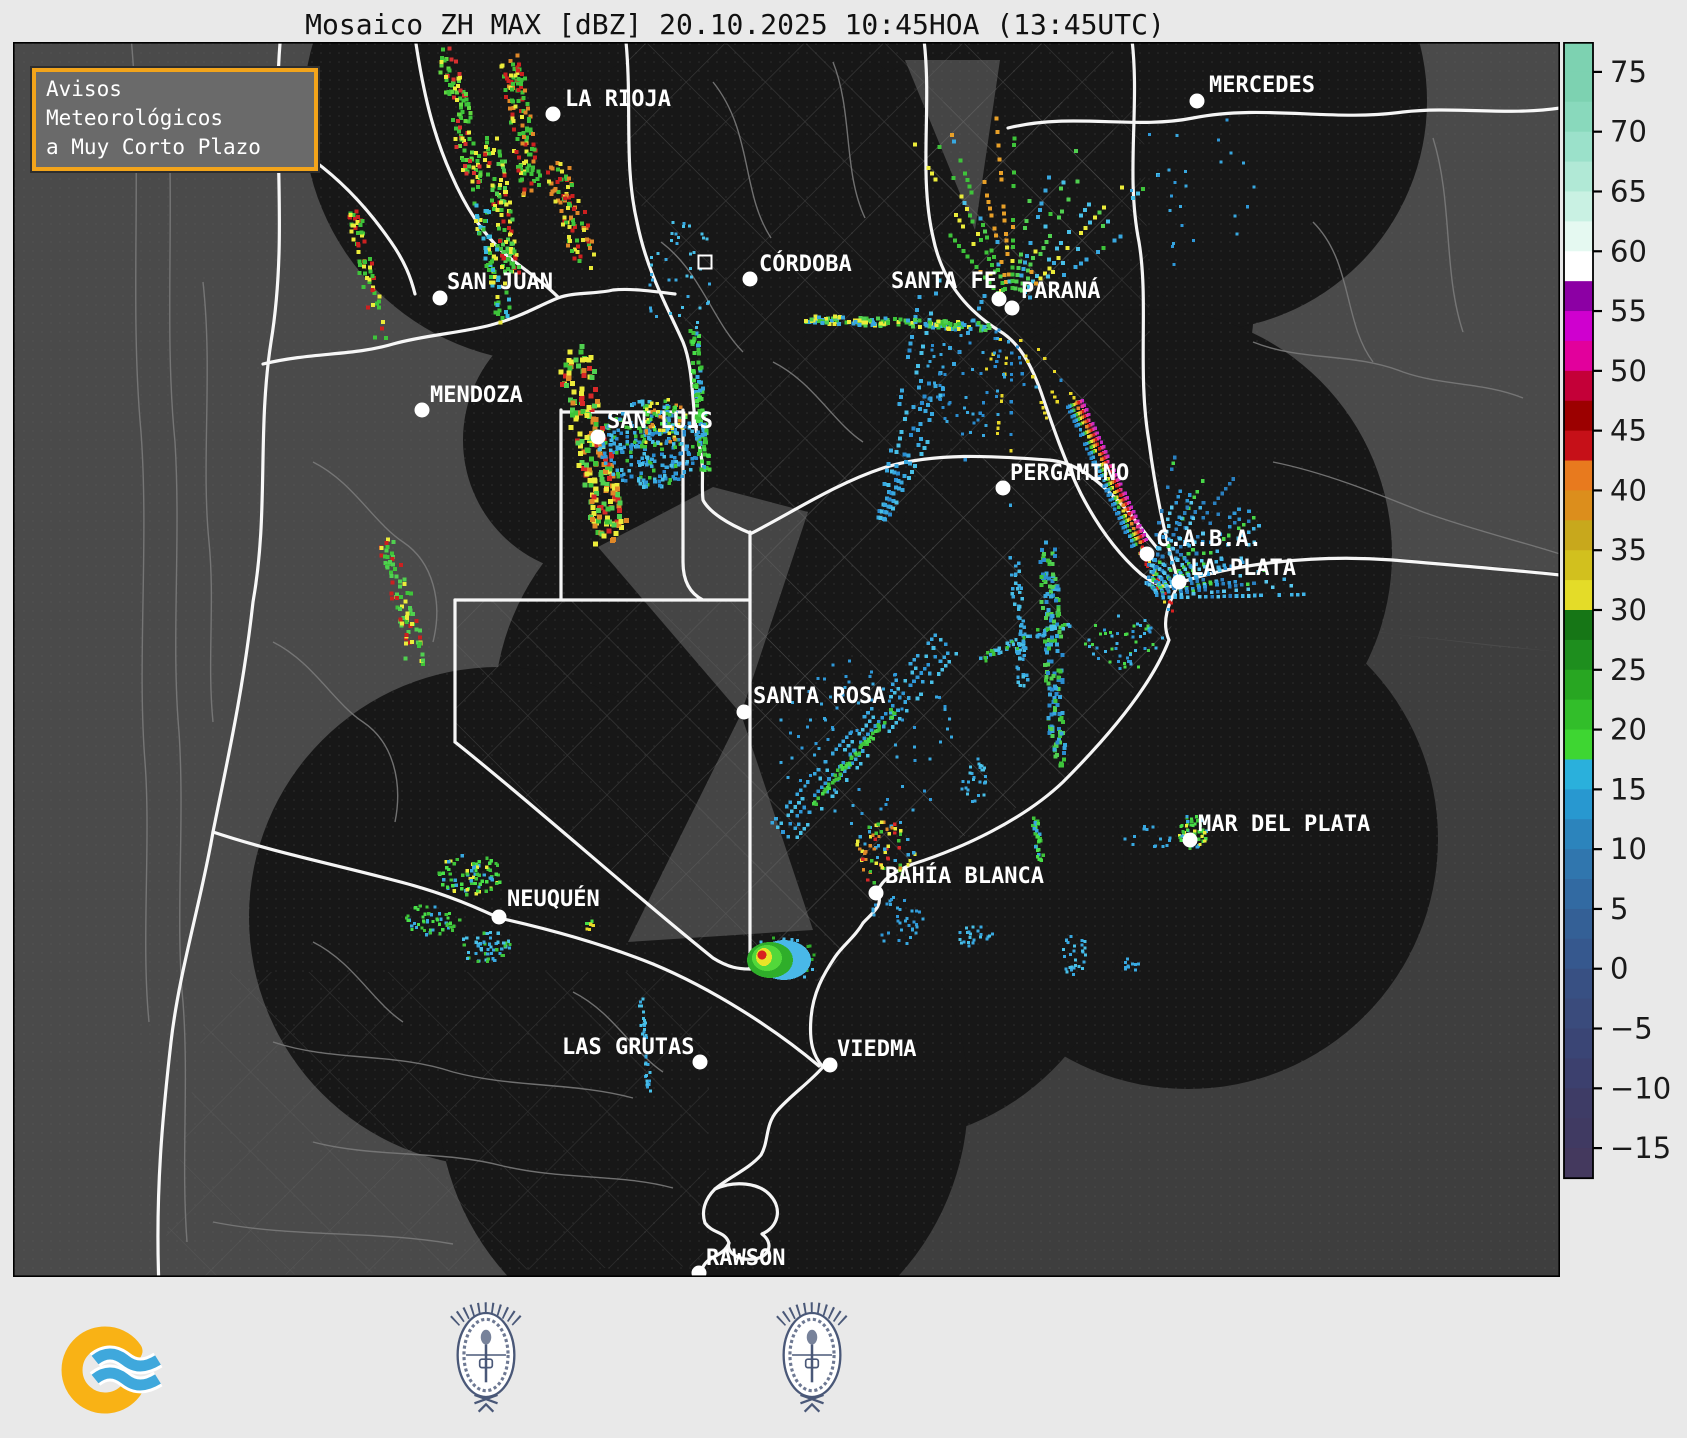 The width and height of the screenshot is (1687, 1438). Describe the element at coordinates (1628, 431) in the screenshot. I see `colorbar-tick-label: 45` at that location.